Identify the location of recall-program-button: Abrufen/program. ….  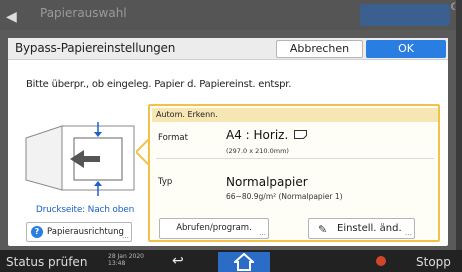
(214, 228).